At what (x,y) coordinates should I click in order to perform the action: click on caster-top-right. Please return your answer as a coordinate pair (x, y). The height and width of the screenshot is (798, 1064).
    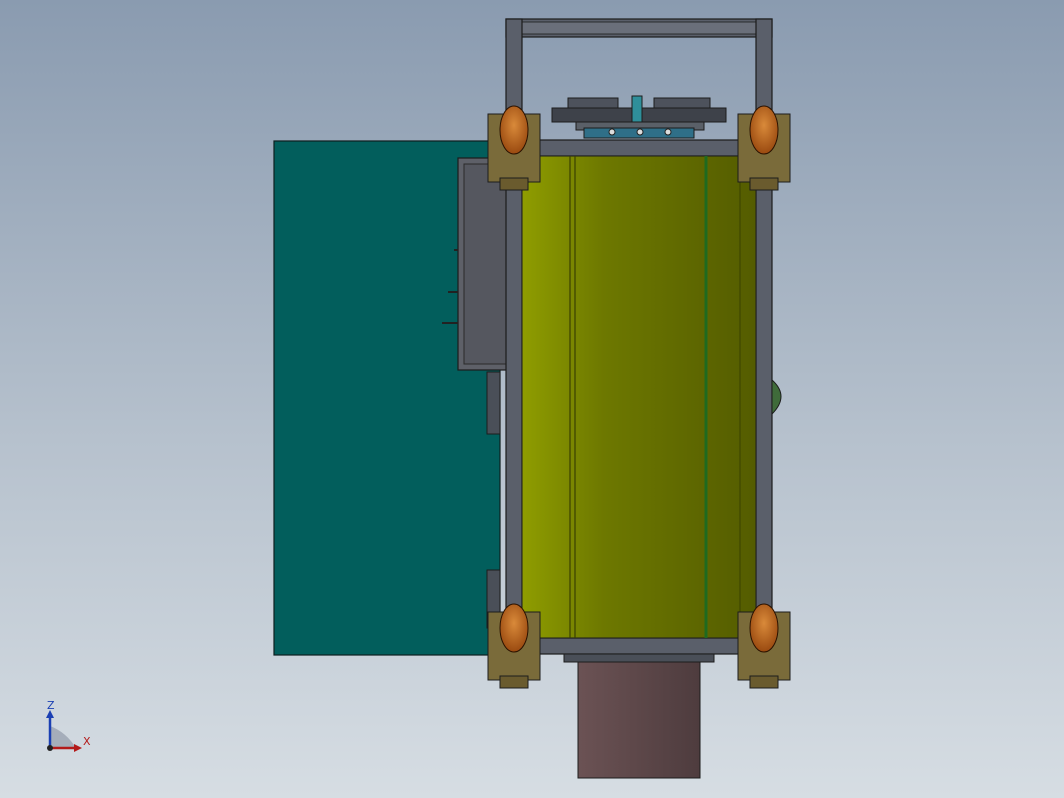
    Looking at the image, I should click on (764, 148).